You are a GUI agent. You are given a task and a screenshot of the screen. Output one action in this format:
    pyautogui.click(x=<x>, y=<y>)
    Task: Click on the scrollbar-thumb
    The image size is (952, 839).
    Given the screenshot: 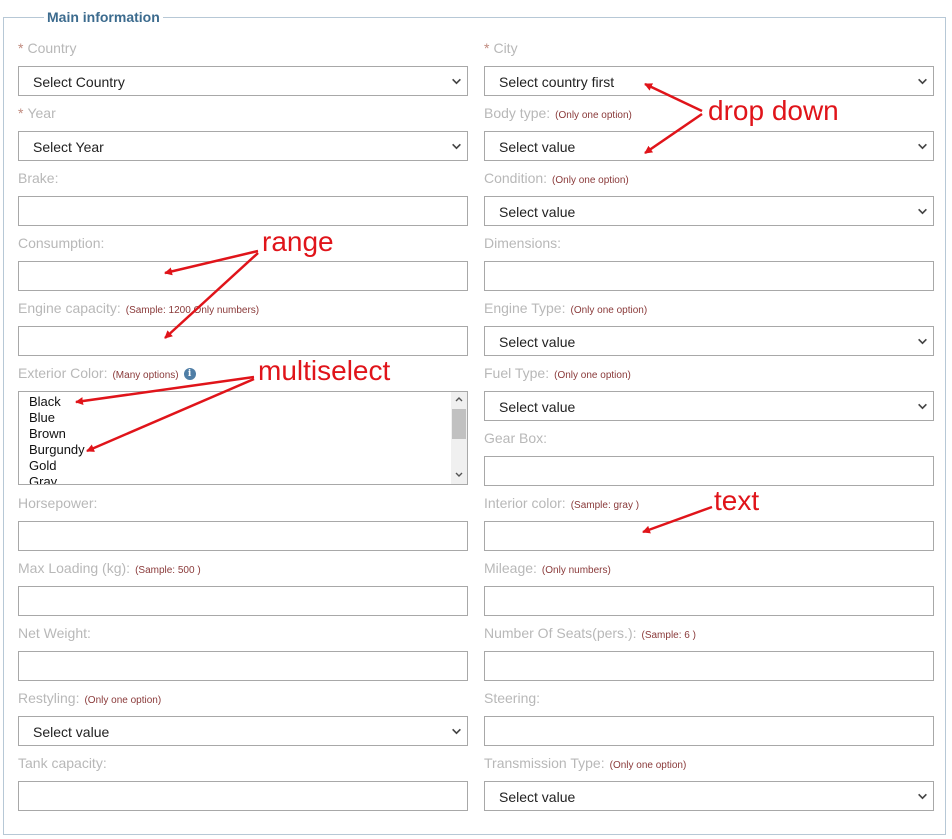 What is the action you would take?
    pyautogui.click(x=459, y=424)
    